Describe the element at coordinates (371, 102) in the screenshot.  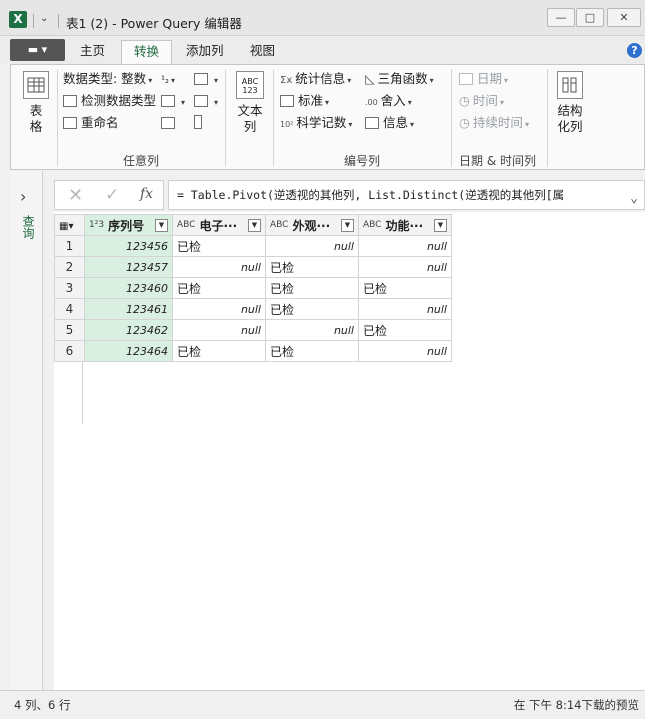
I see `rounding-icon: .00` at that location.